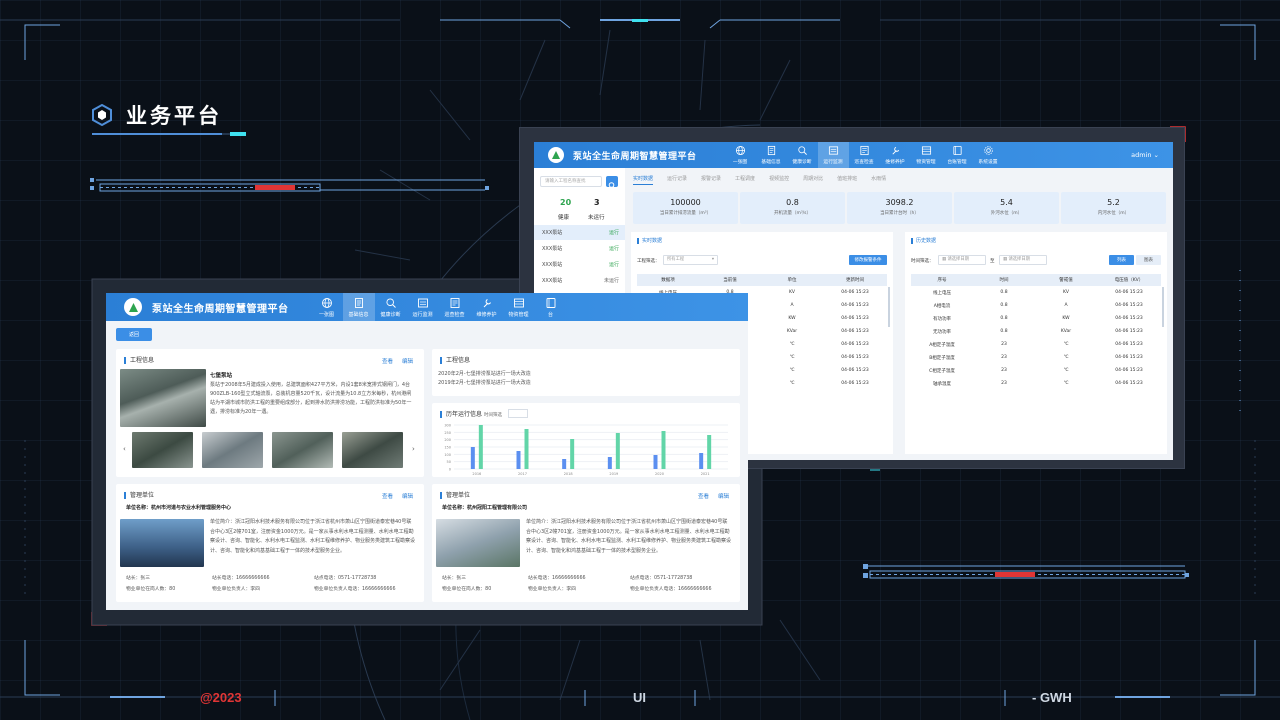 This screenshot has height=720, width=1280. Describe the element at coordinates (878, 180) in the screenshot. I see `tab: 水雨情` at that location.